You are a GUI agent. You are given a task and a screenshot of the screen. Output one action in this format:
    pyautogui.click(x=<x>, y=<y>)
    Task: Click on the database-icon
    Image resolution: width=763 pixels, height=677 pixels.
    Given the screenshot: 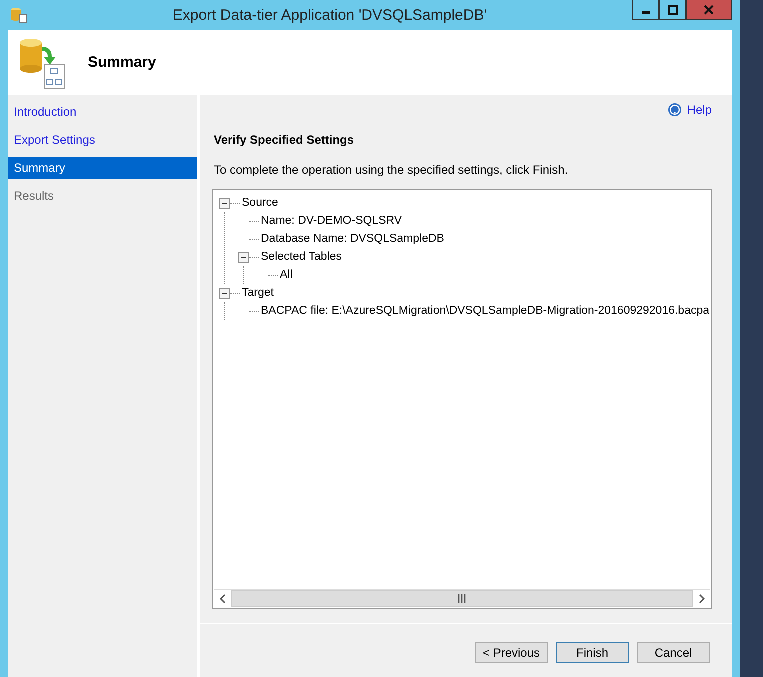 What is the action you would take?
    pyautogui.click(x=19, y=15)
    